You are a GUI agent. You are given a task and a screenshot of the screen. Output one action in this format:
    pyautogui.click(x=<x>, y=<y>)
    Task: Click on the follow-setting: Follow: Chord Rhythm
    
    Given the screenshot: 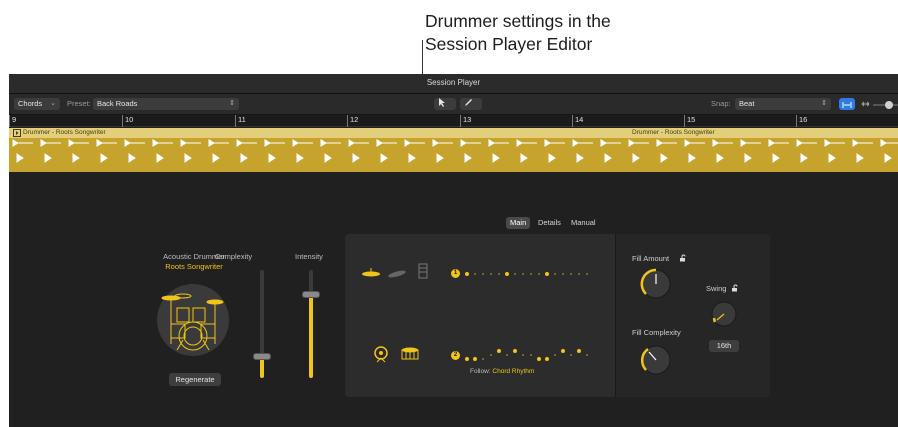 What is the action you would take?
    pyautogui.click(x=502, y=371)
    